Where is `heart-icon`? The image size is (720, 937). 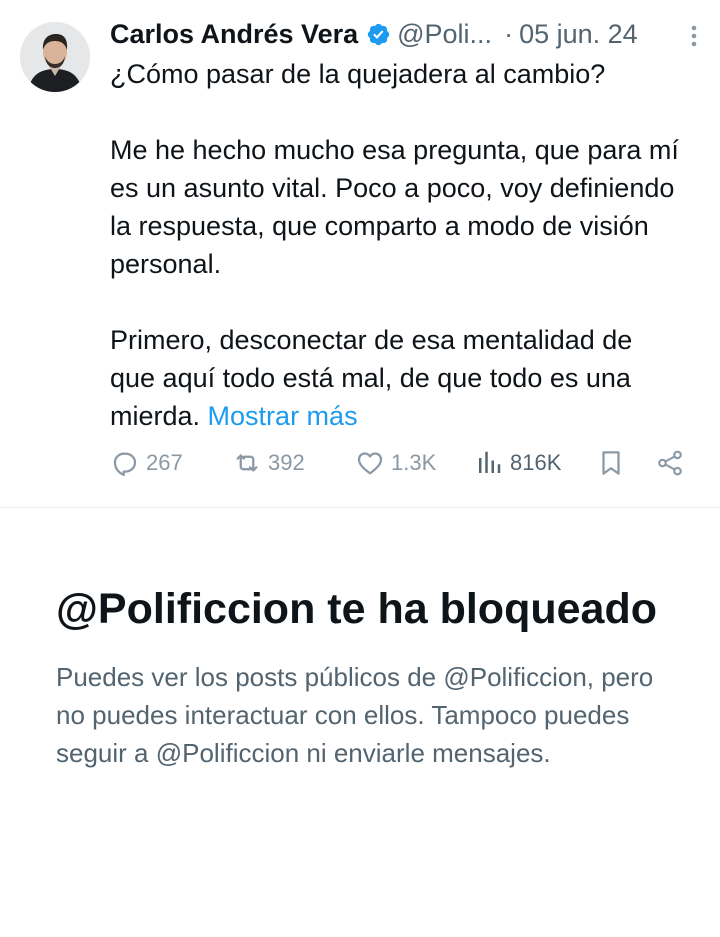
heart-icon is located at coordinates (370, 463).